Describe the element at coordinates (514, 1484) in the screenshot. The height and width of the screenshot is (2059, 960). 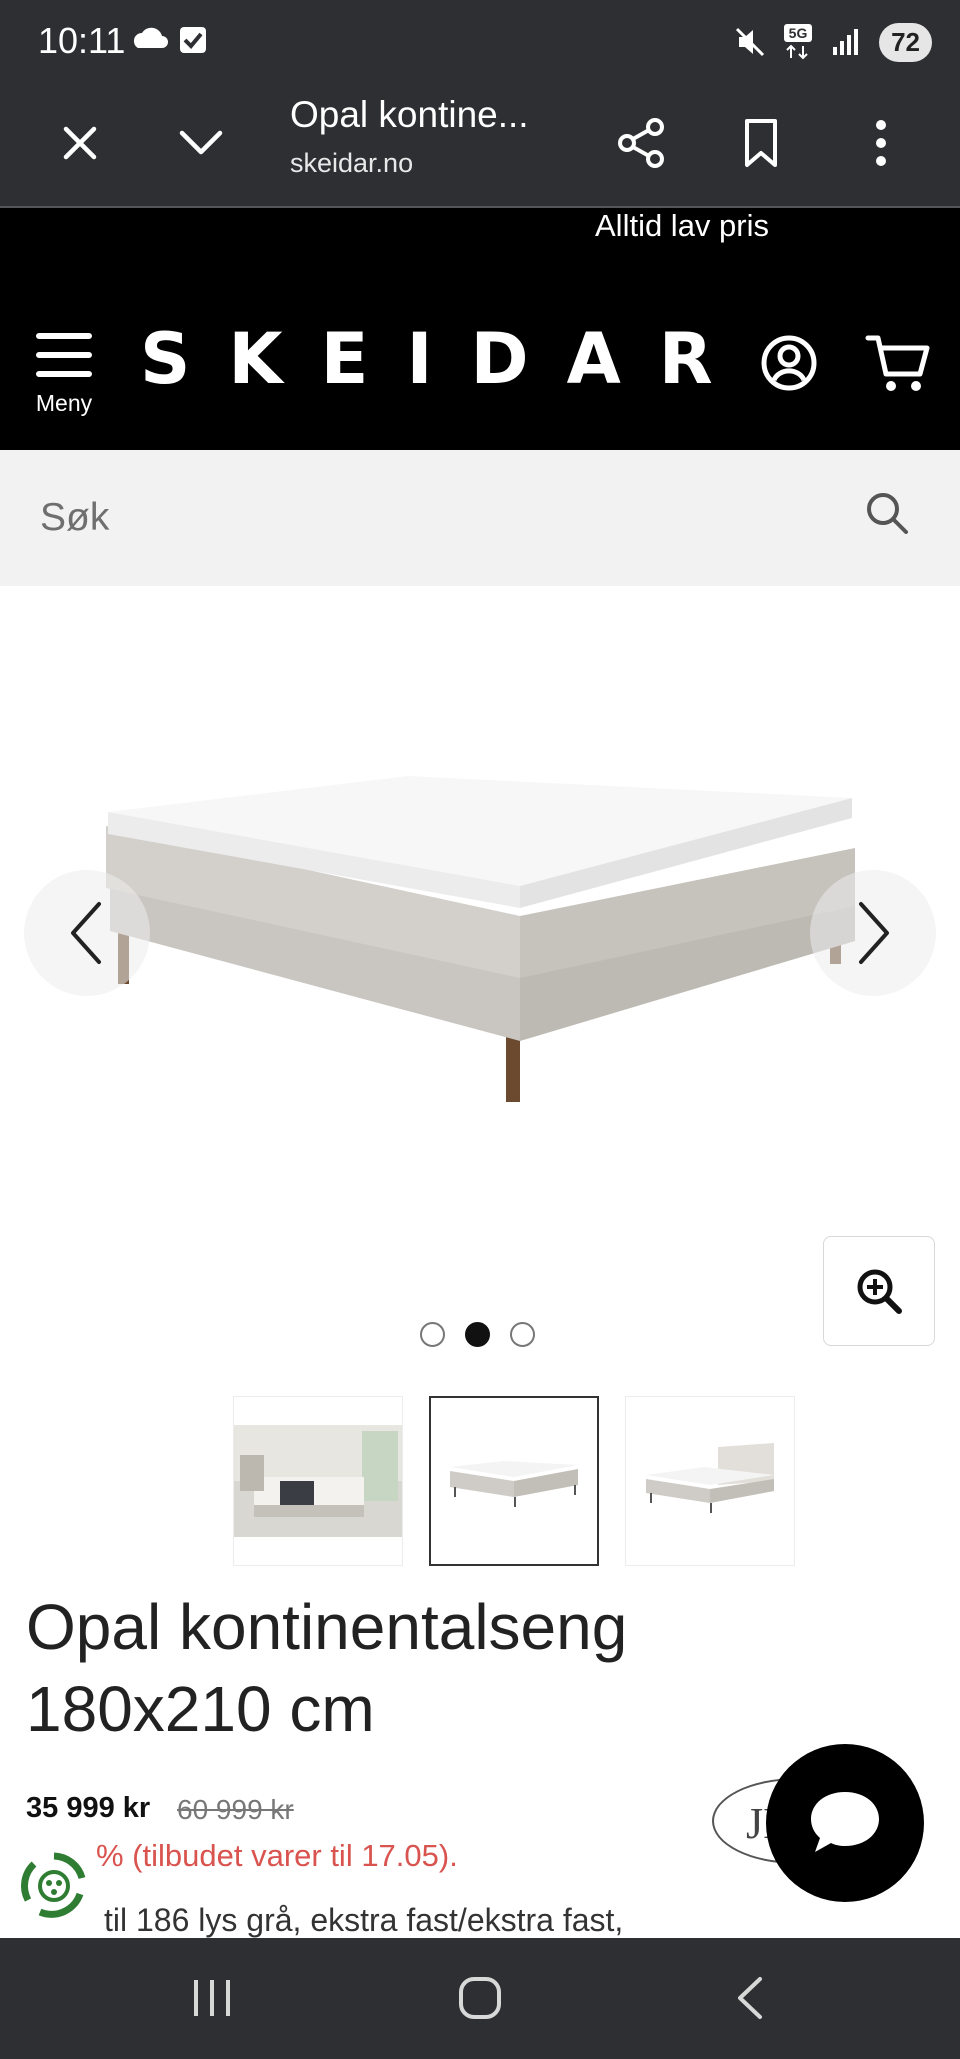
I see `bed-thumbnail-image` at that location.